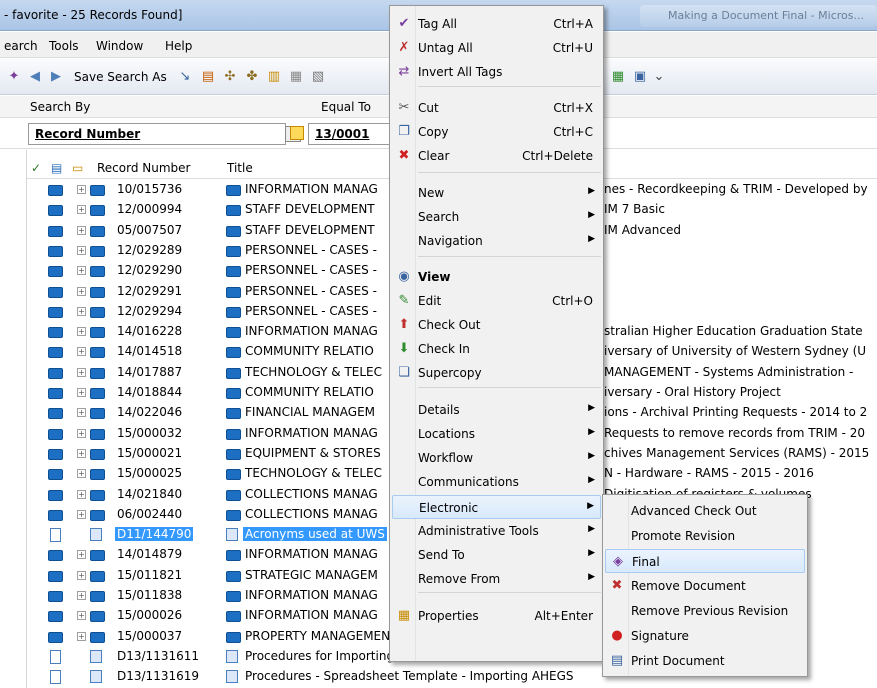  Describe the element at coordinates (36, 168) in the screenshot. I see `tag-column-icon: ✓` at that location.